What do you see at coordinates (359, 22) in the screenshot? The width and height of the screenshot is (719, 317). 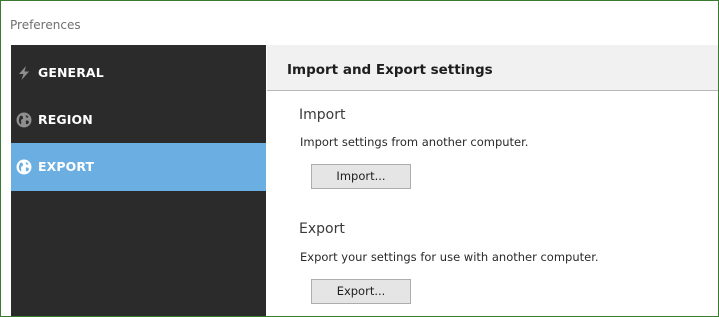 I see `title-bar: Preferences` at bounding box center [359, 22].